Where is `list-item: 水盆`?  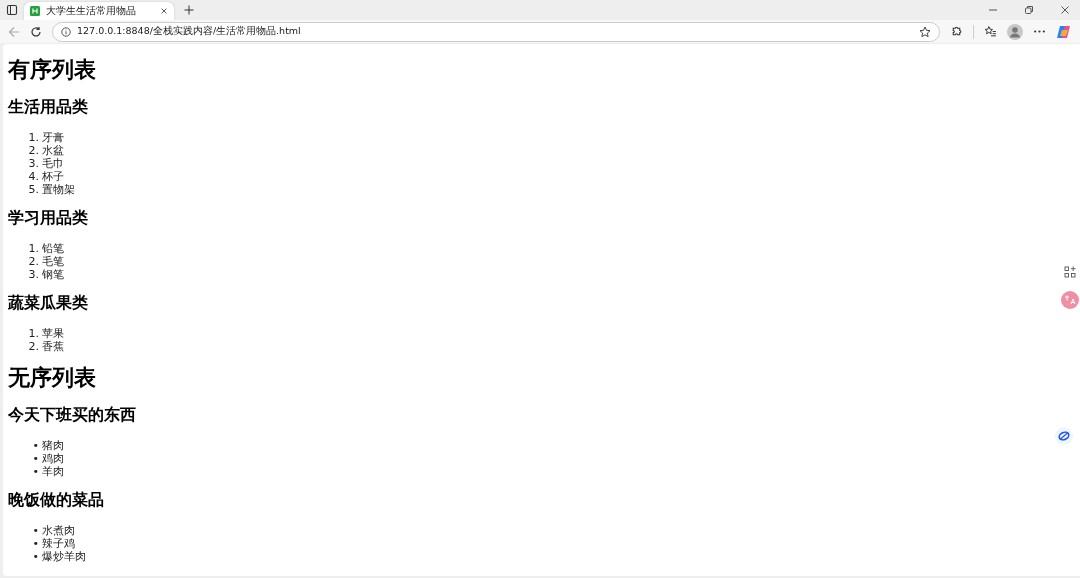
list-item: 水盆 is located at coordinates (53, 150).